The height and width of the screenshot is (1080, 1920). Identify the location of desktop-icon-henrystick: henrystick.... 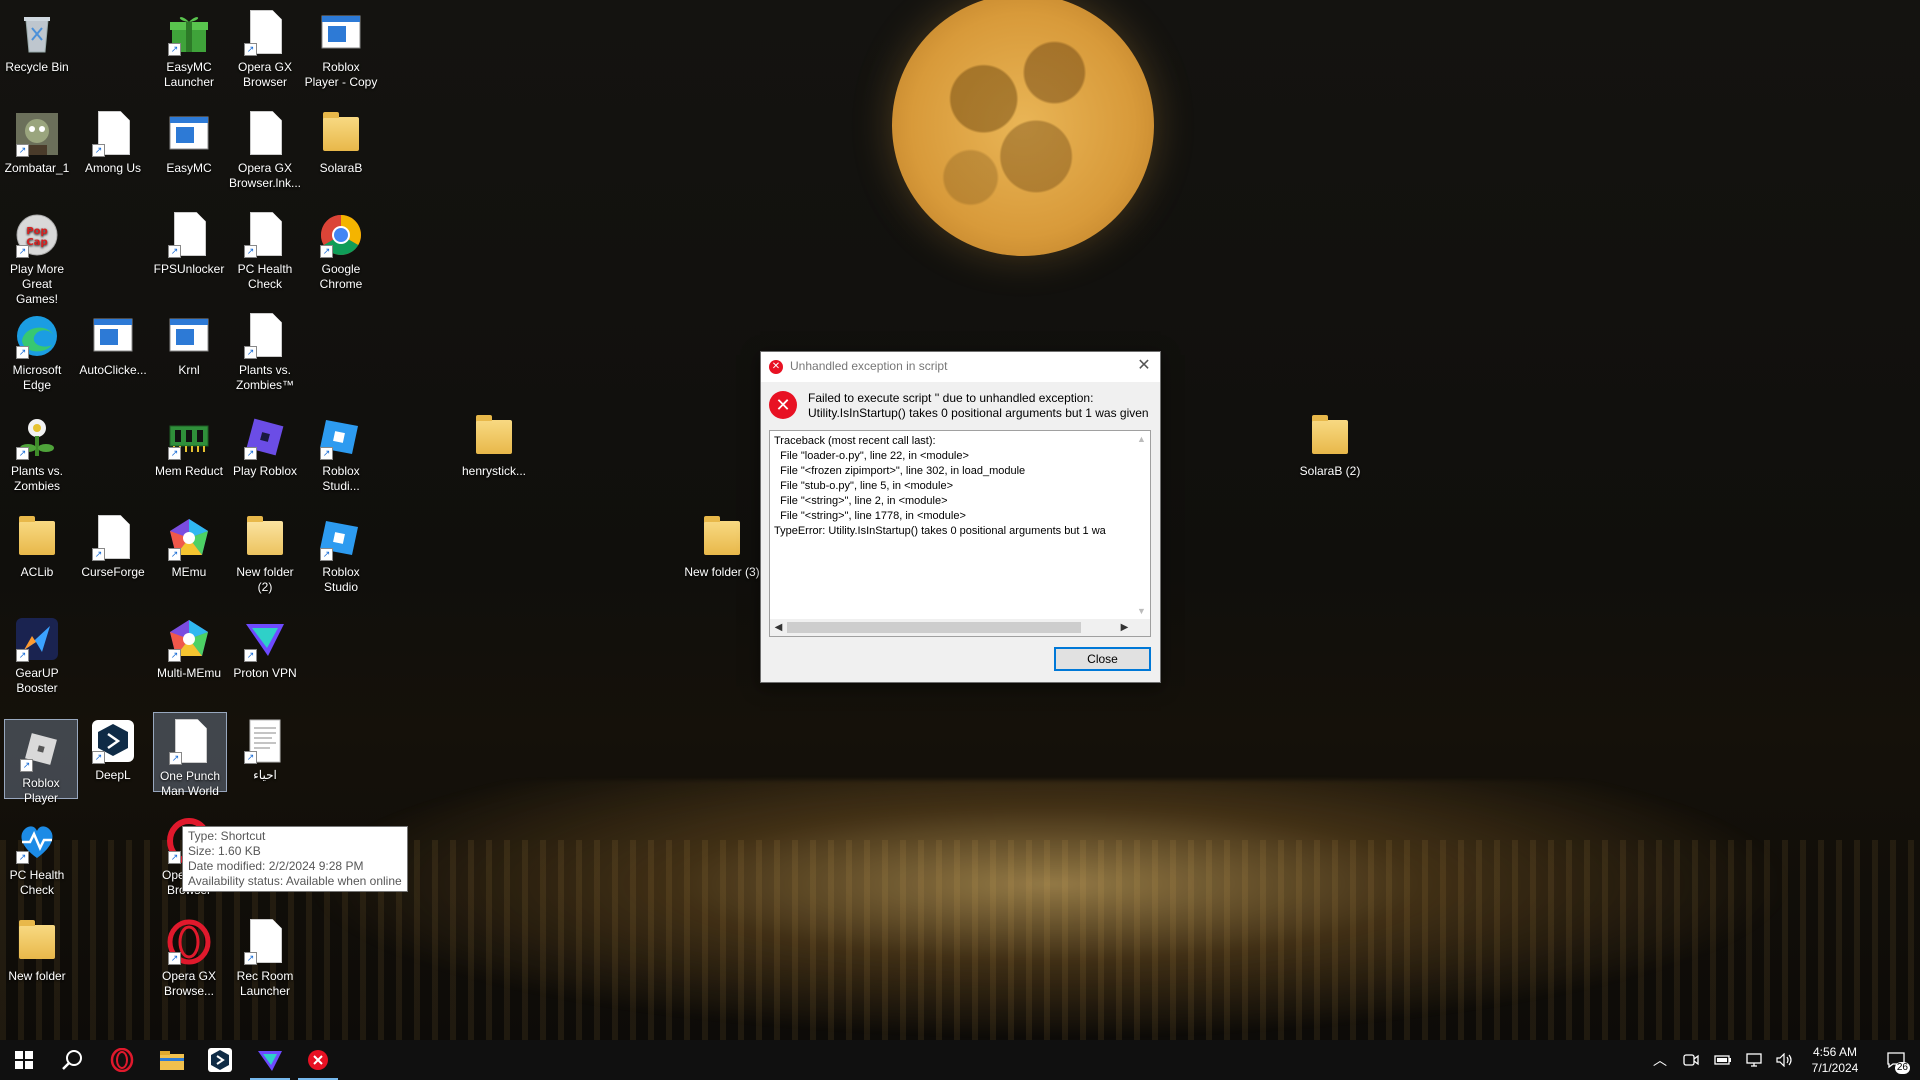
(494, 448).